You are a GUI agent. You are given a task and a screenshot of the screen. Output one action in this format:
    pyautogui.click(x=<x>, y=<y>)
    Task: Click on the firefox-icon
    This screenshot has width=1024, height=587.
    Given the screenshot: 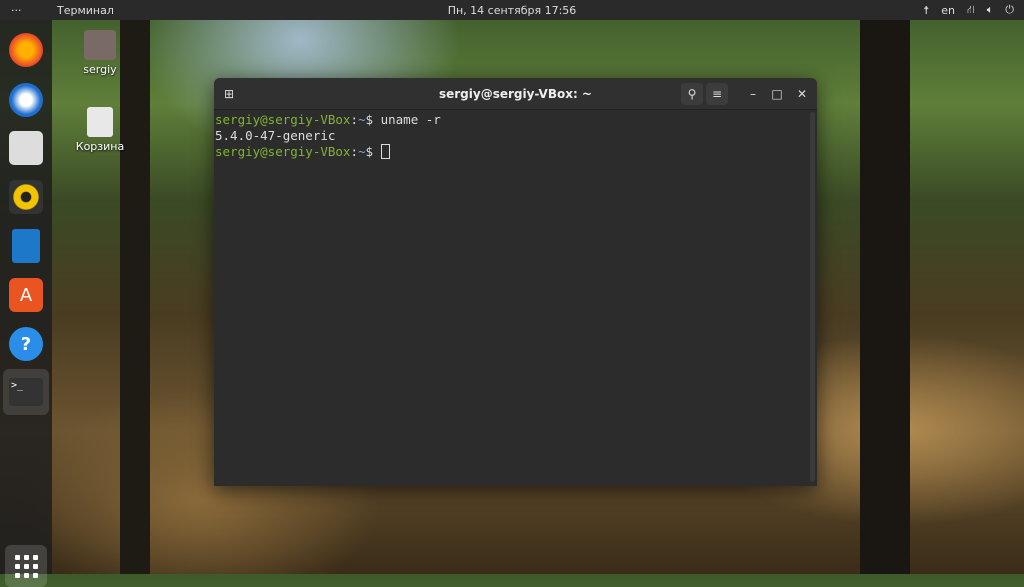 What is the action you would take?
    pyautogui.click(x=26, y=50)
    